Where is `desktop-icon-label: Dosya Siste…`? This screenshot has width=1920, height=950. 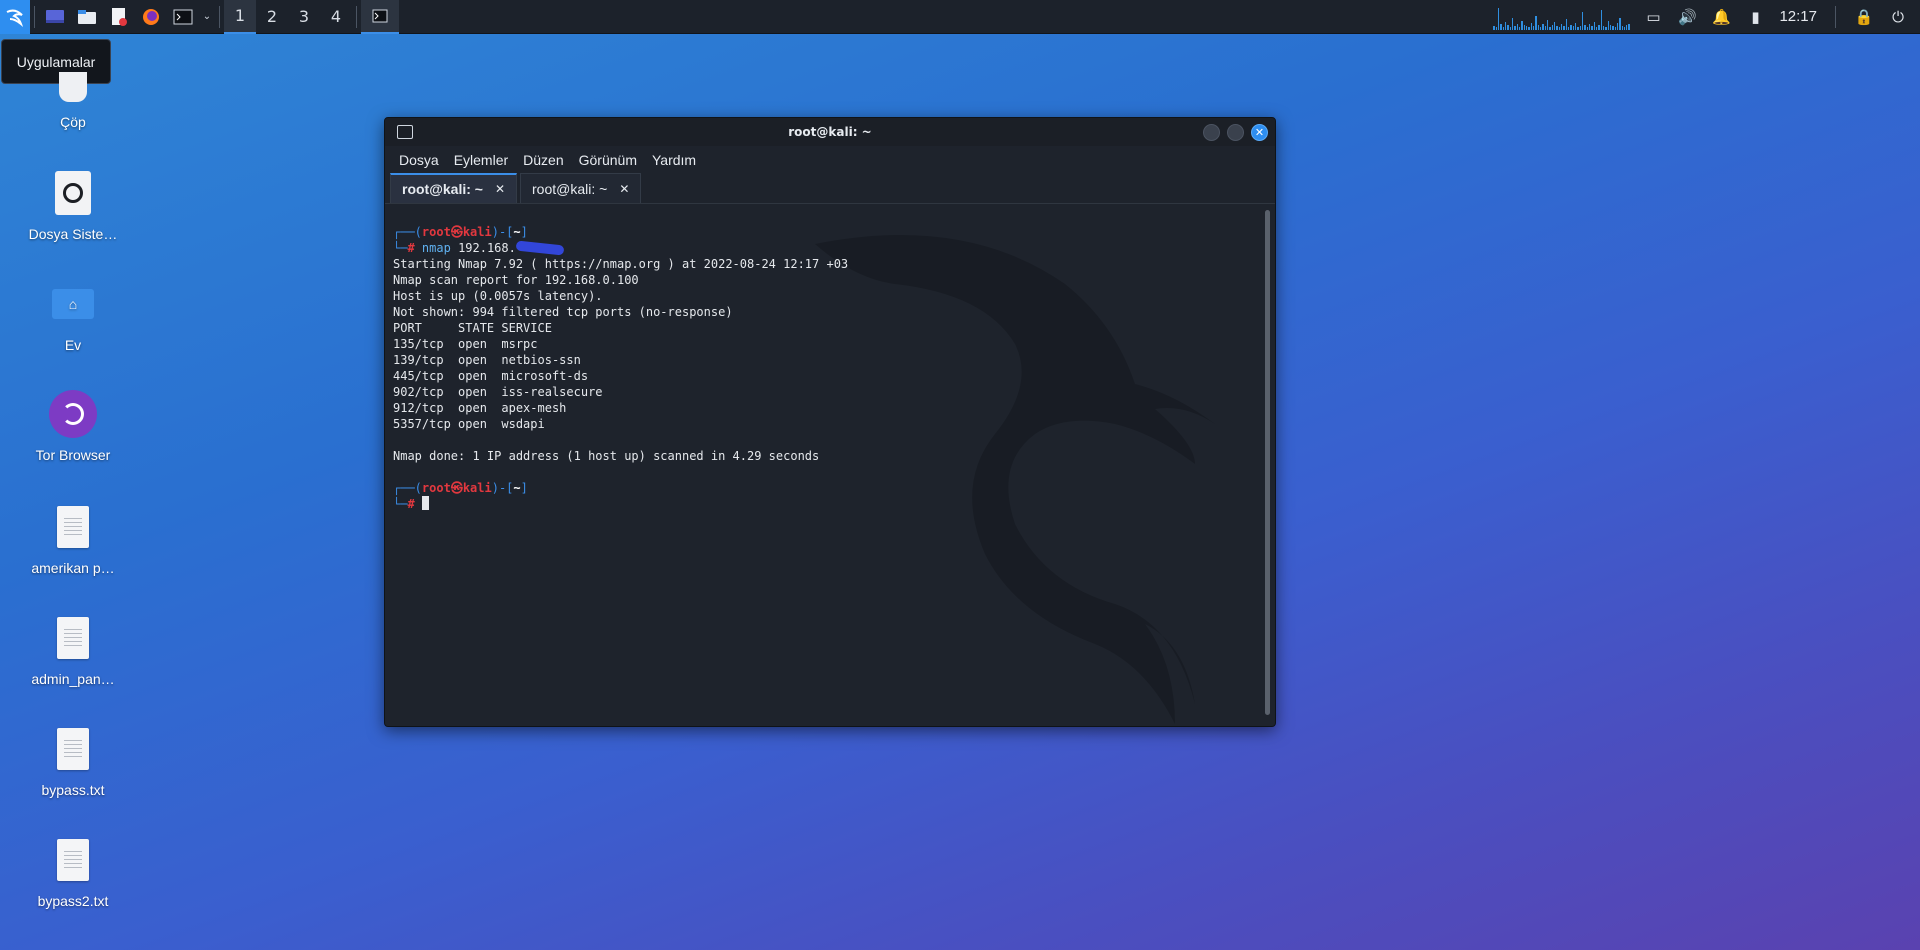 desktop-icon-label: Dosya Siste… is located at coordinates (73, 234).